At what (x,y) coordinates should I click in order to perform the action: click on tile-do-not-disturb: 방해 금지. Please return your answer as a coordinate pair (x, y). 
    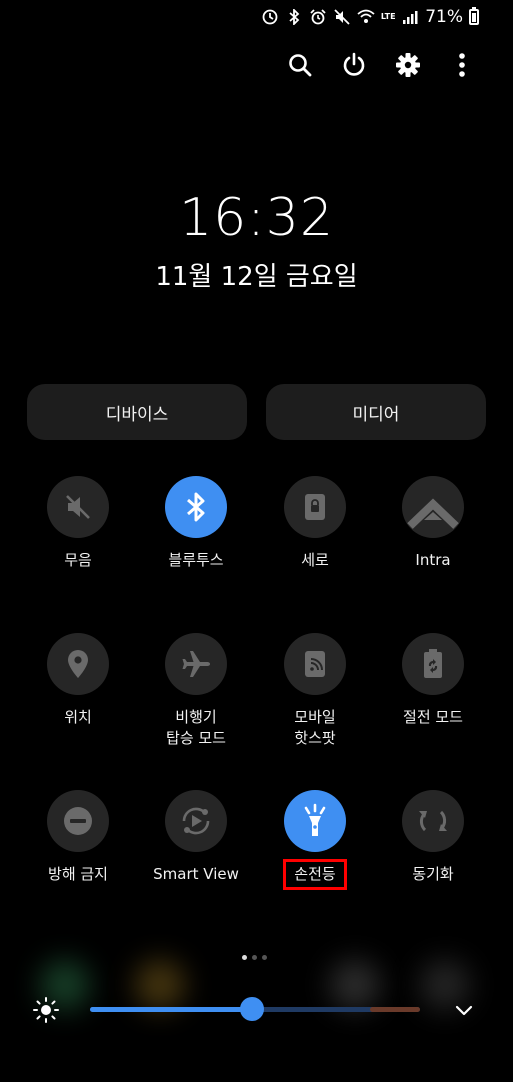
    Looking at the image, I should click on (78, 837).